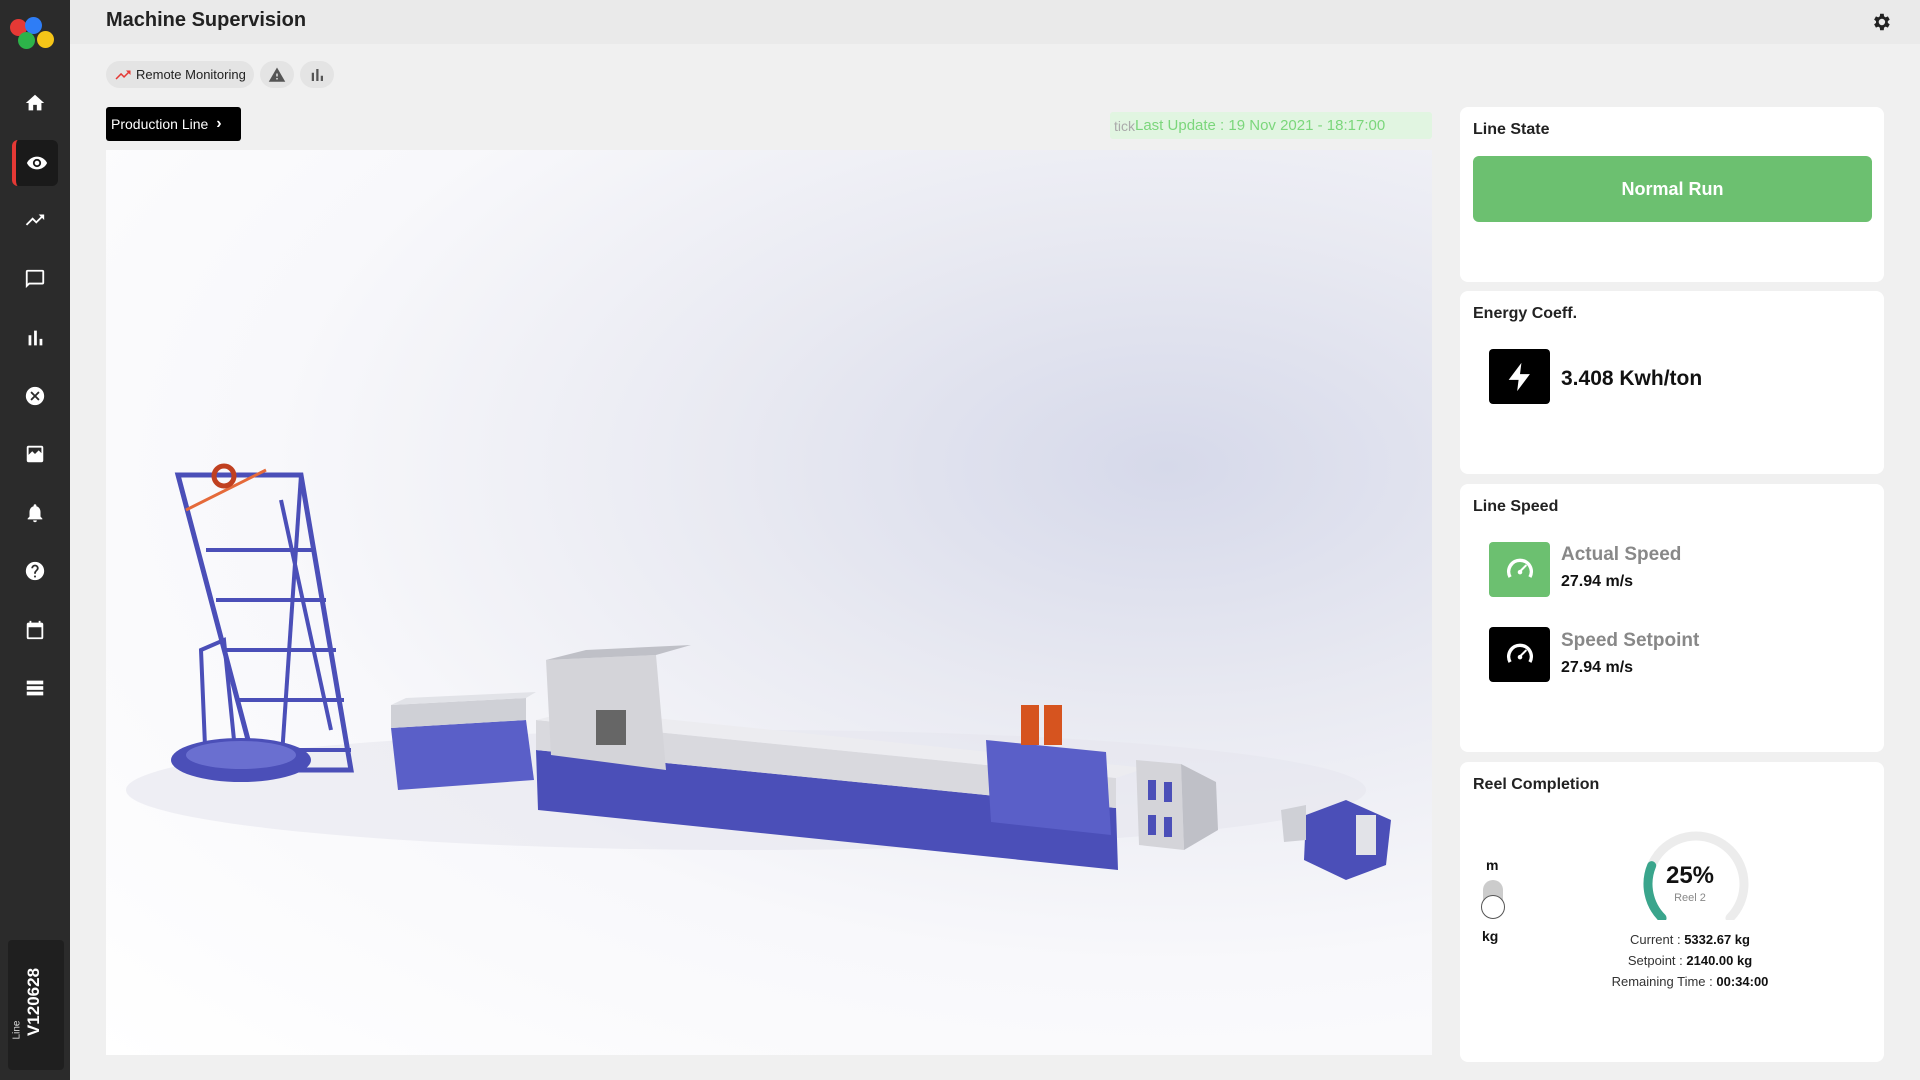 Image resolution: width=1920 pixels, height=1080 pixels. What do you see at coordinates (160, 124) in the screenshot?
I see `production-line-label: Production Line` at bounding box center [160, 124].